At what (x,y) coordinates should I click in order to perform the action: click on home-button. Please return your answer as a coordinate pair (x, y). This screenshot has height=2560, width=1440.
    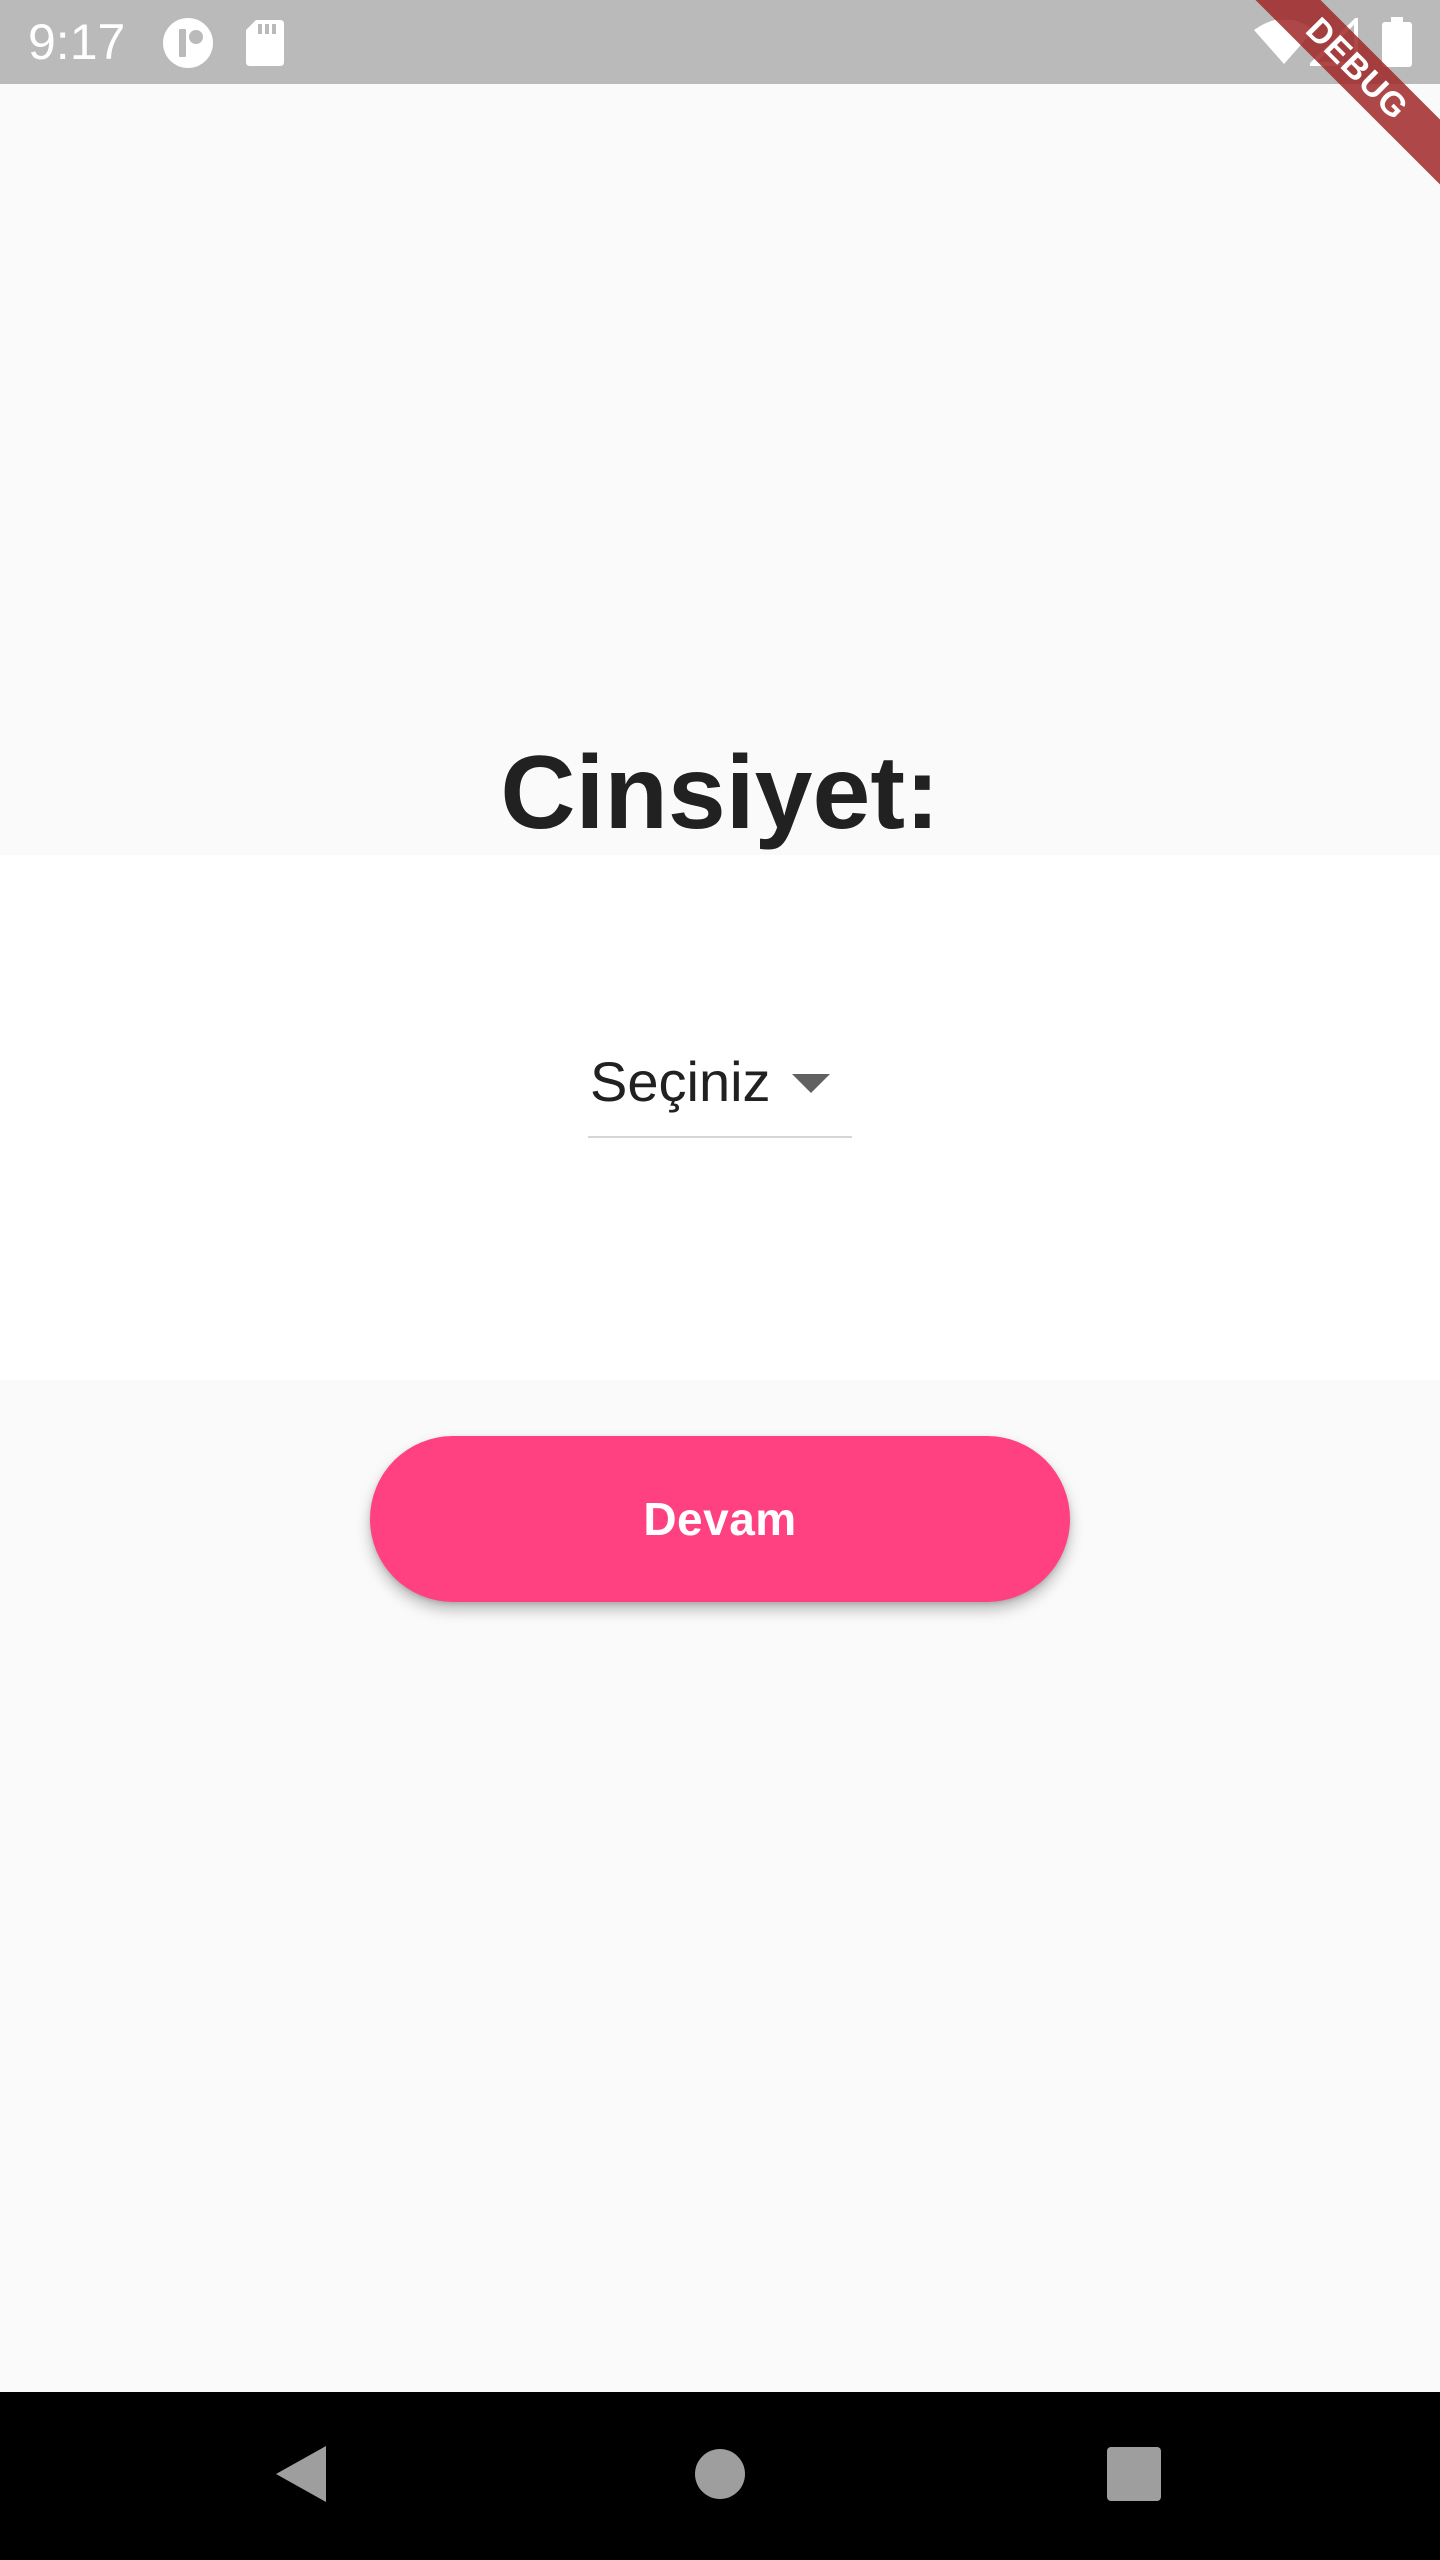
    Looking at the image, I should click on (720, 2476).